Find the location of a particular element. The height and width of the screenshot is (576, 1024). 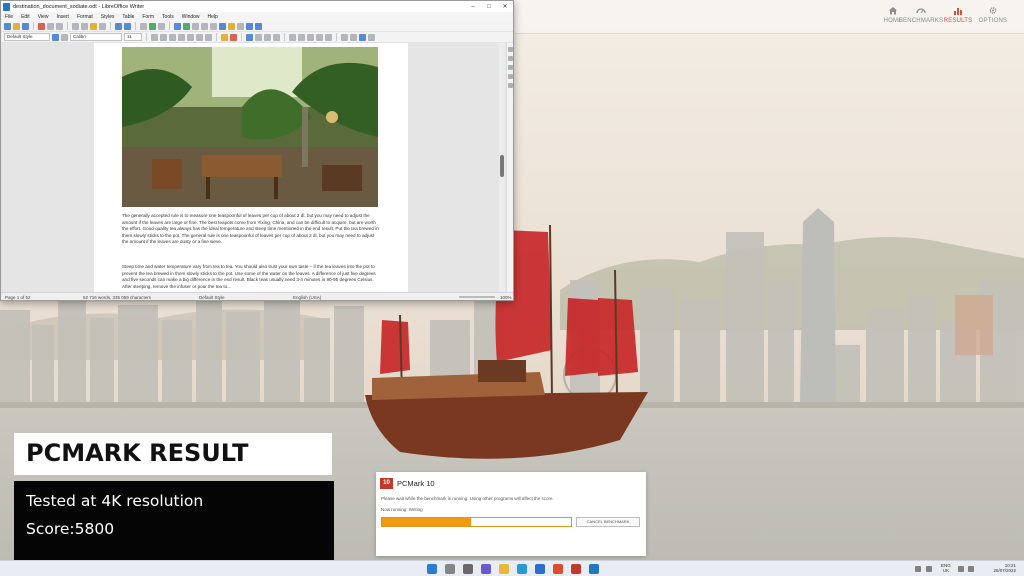

insert-comment-icon is located at coordinates (231, 26).